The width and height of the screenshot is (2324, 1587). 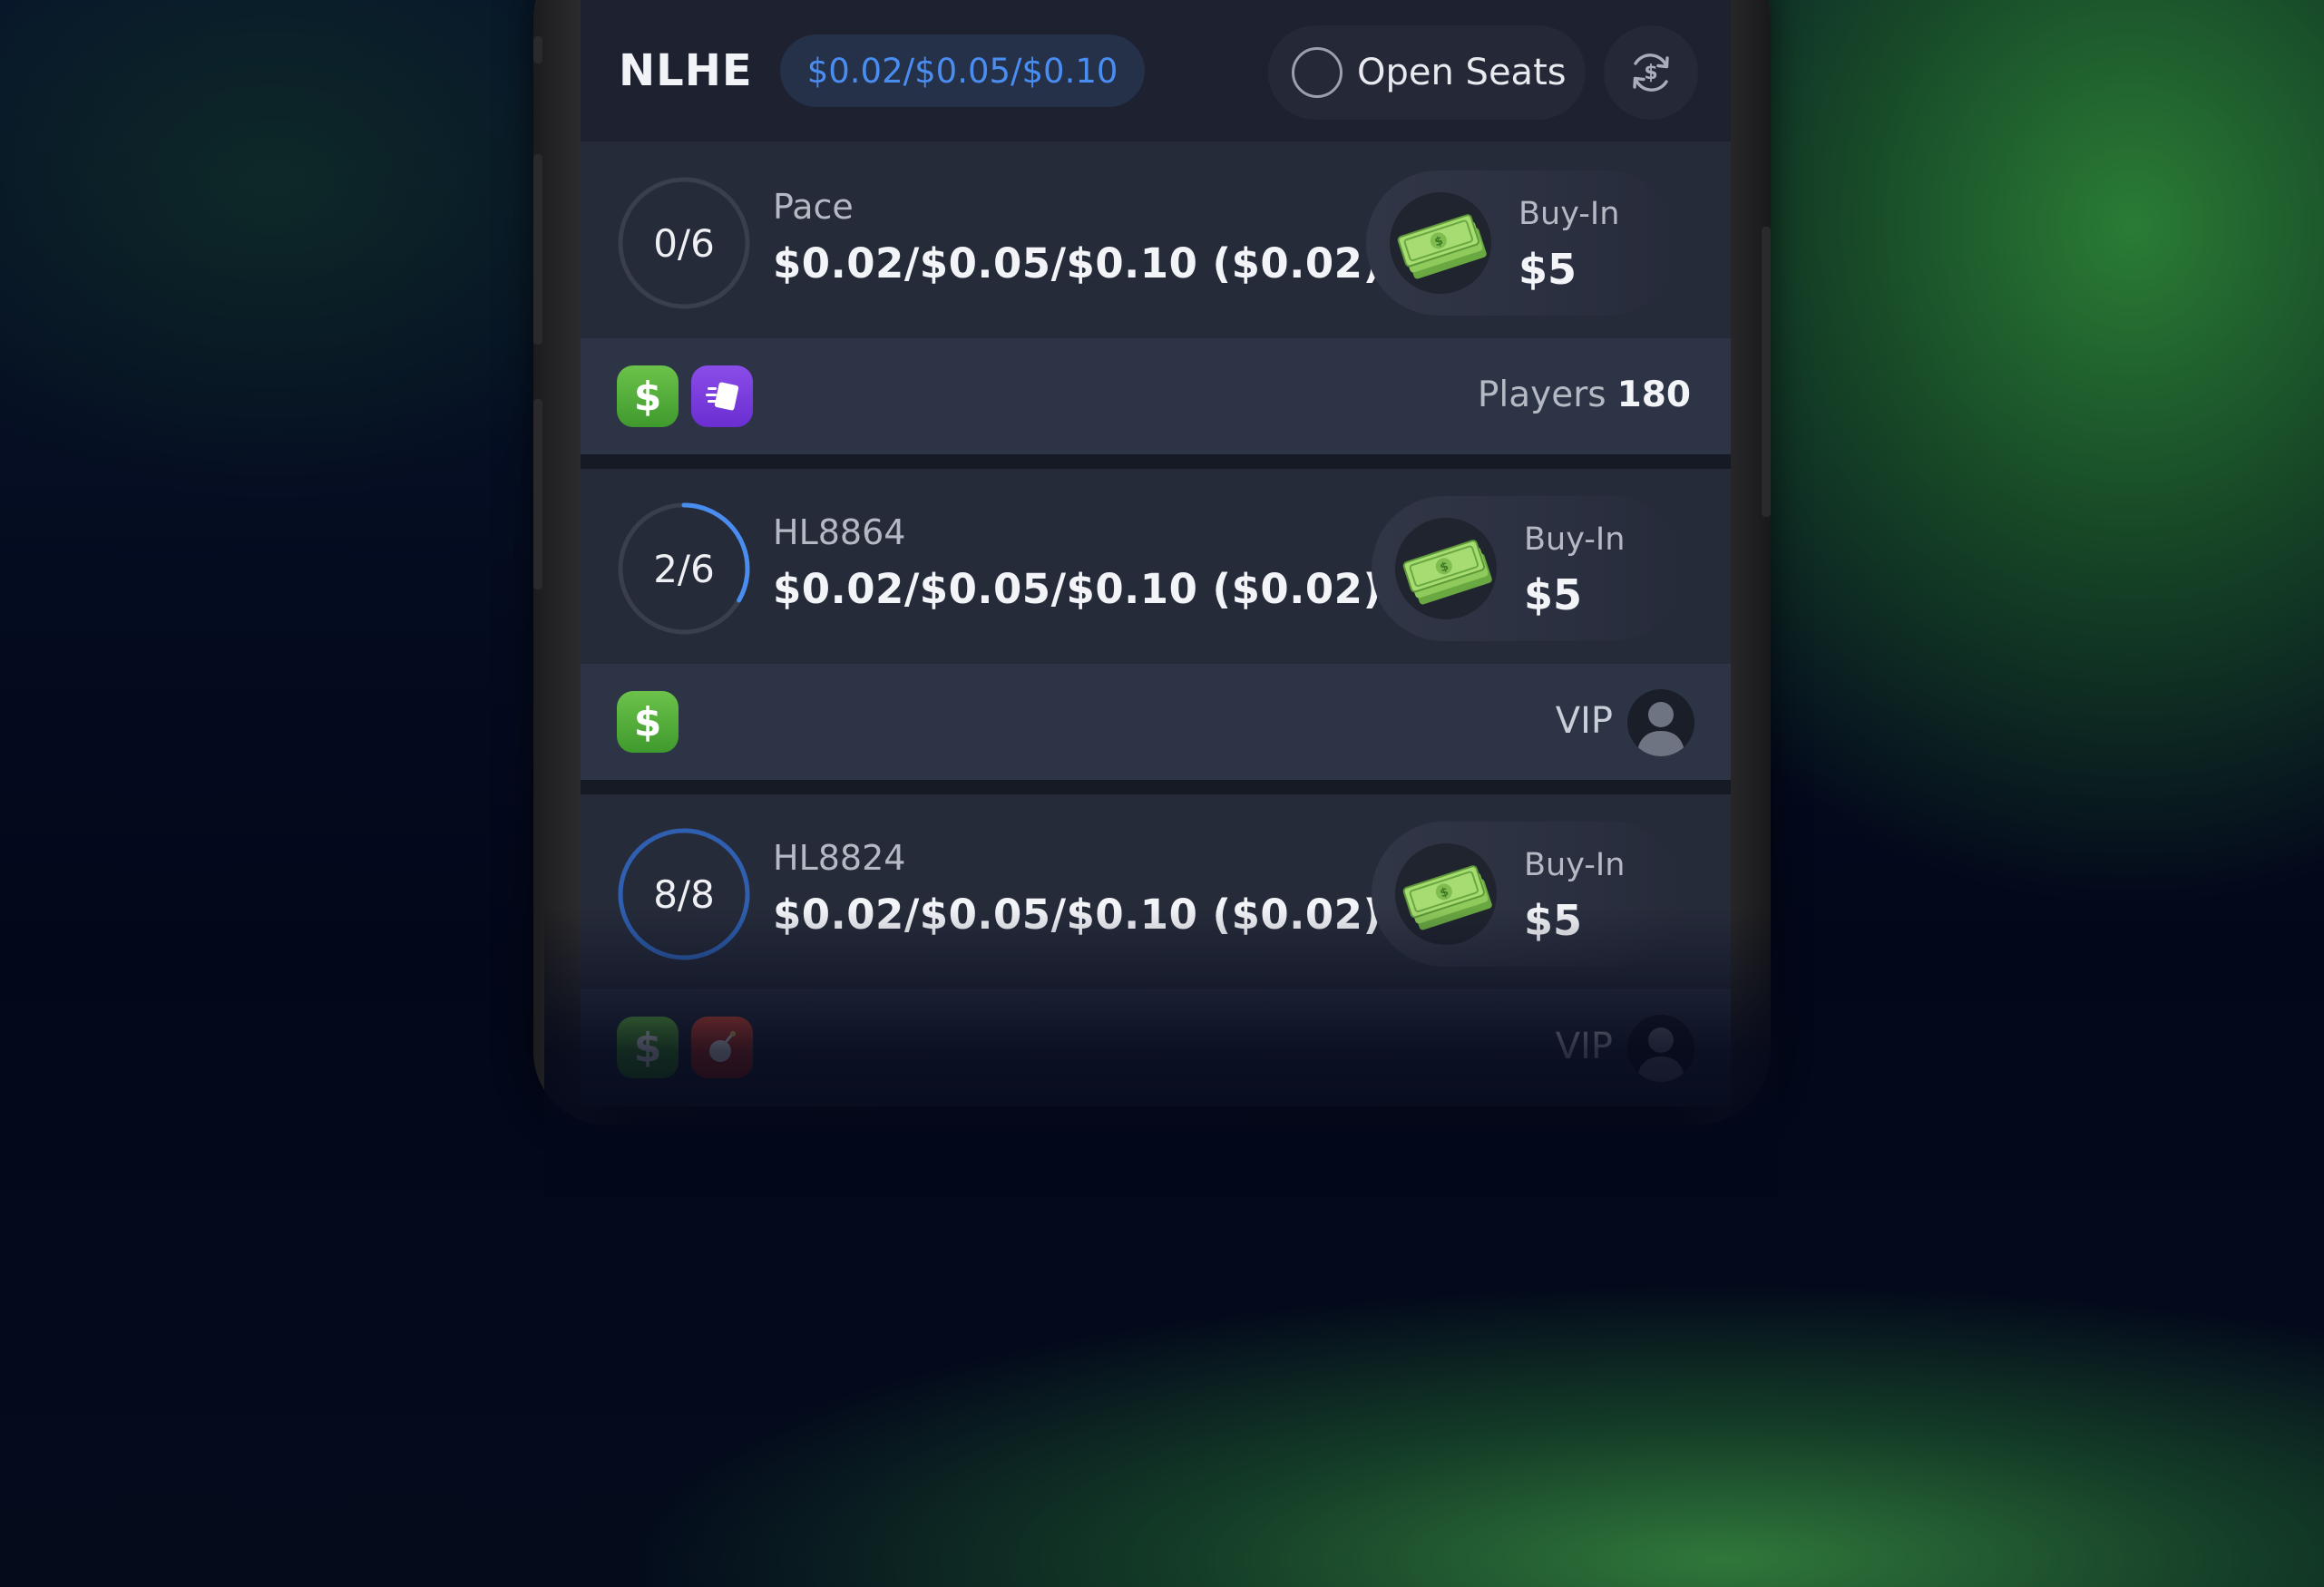 I want to click on players-count: Players 180, so click(x=1584, y=395).